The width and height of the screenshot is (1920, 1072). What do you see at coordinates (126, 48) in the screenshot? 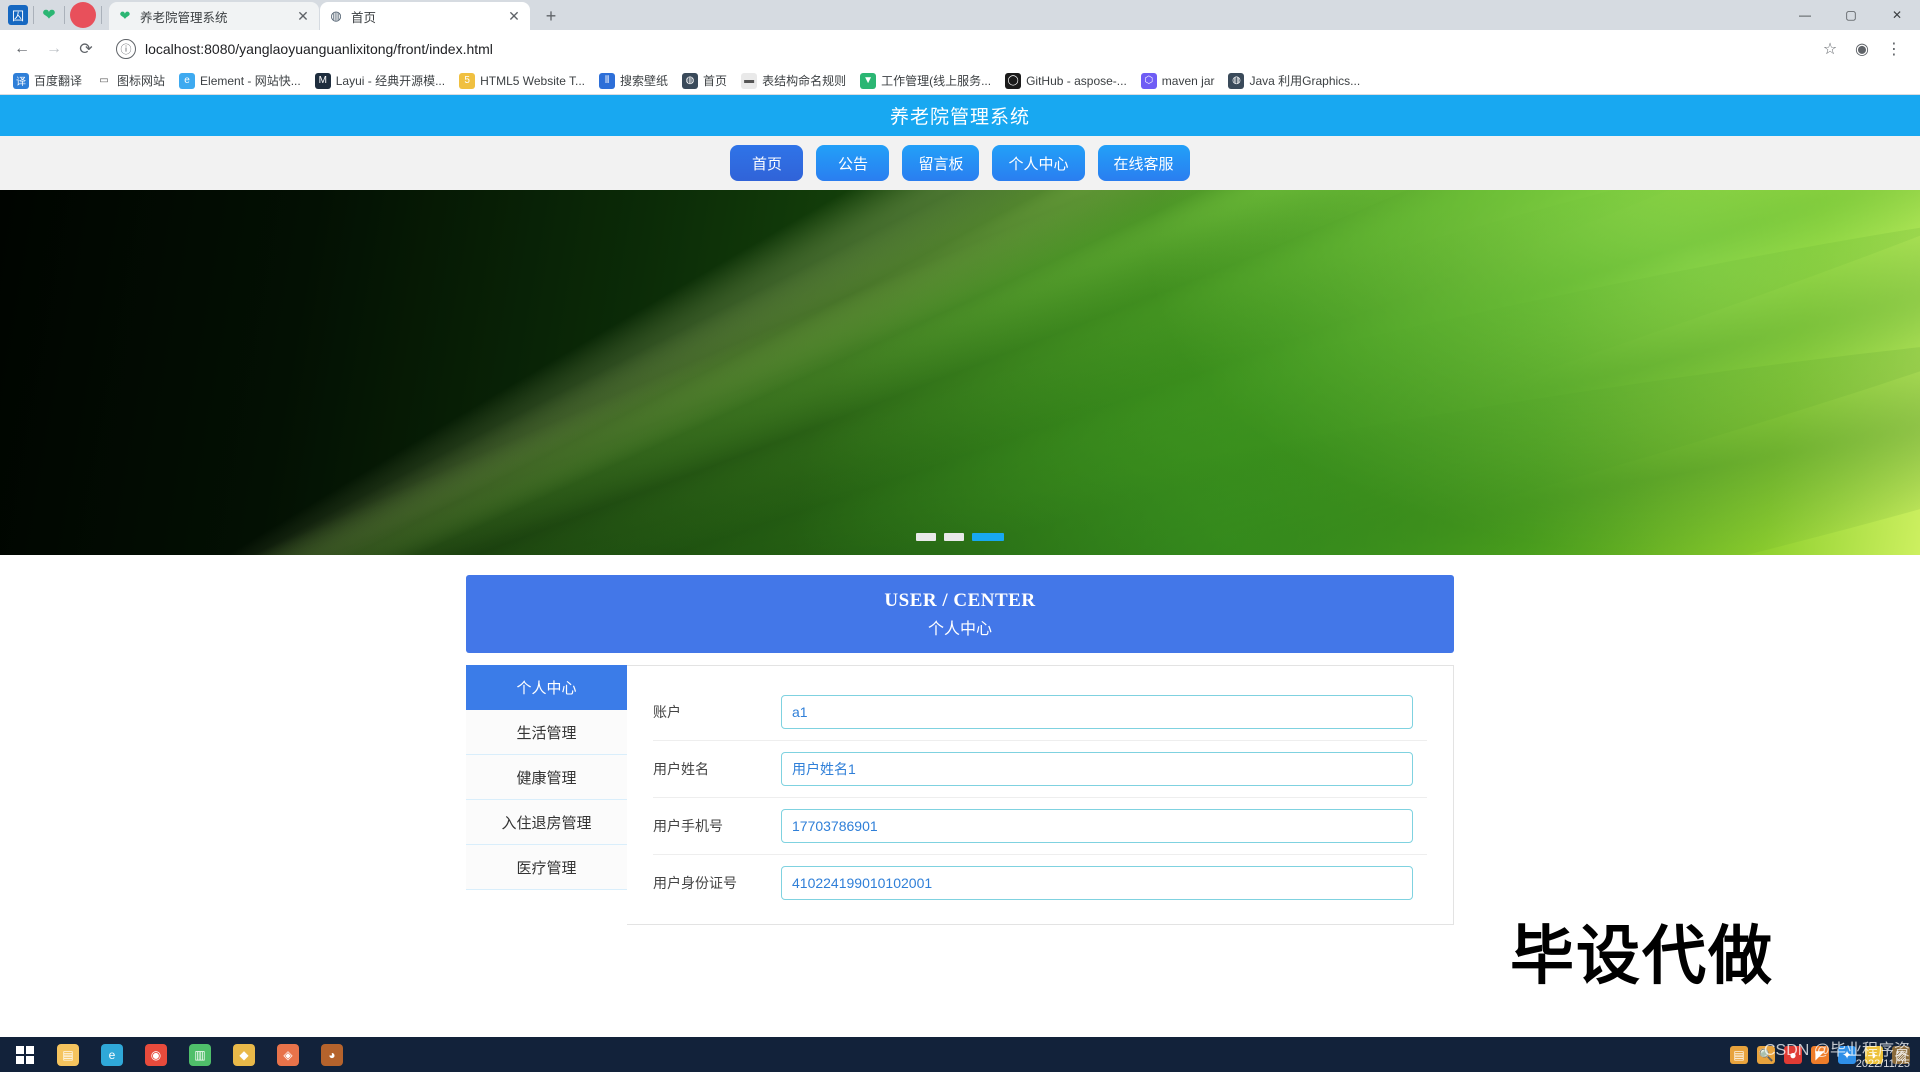
I see `site-info-icon: ⓘ` at bounding box center [126, 48].